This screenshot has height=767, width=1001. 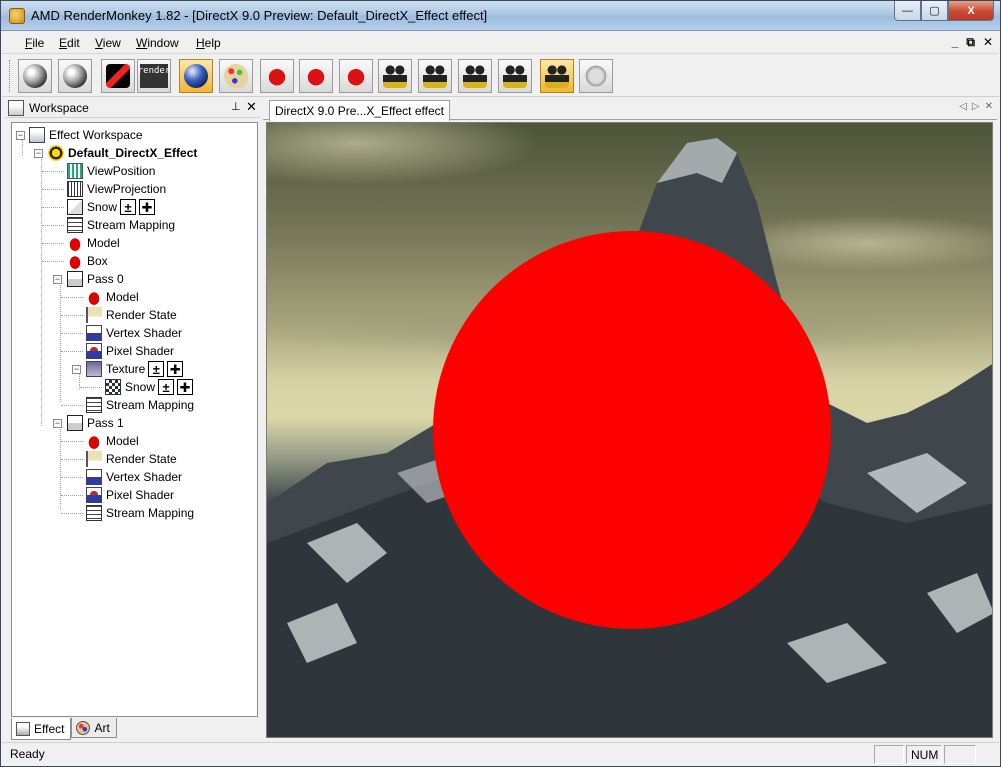 I want to click on tree-node-viewprojection: ViewProjection, so click(x=116, y=189).